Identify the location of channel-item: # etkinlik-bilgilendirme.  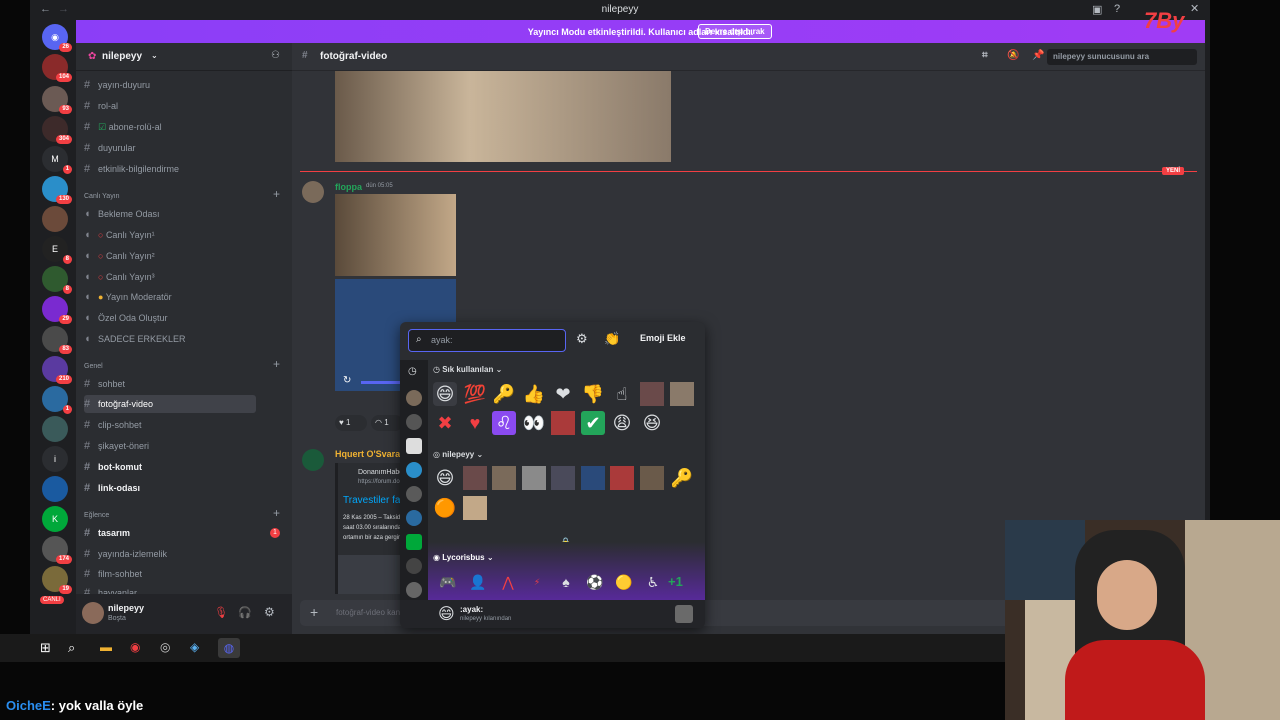
(174, 169).